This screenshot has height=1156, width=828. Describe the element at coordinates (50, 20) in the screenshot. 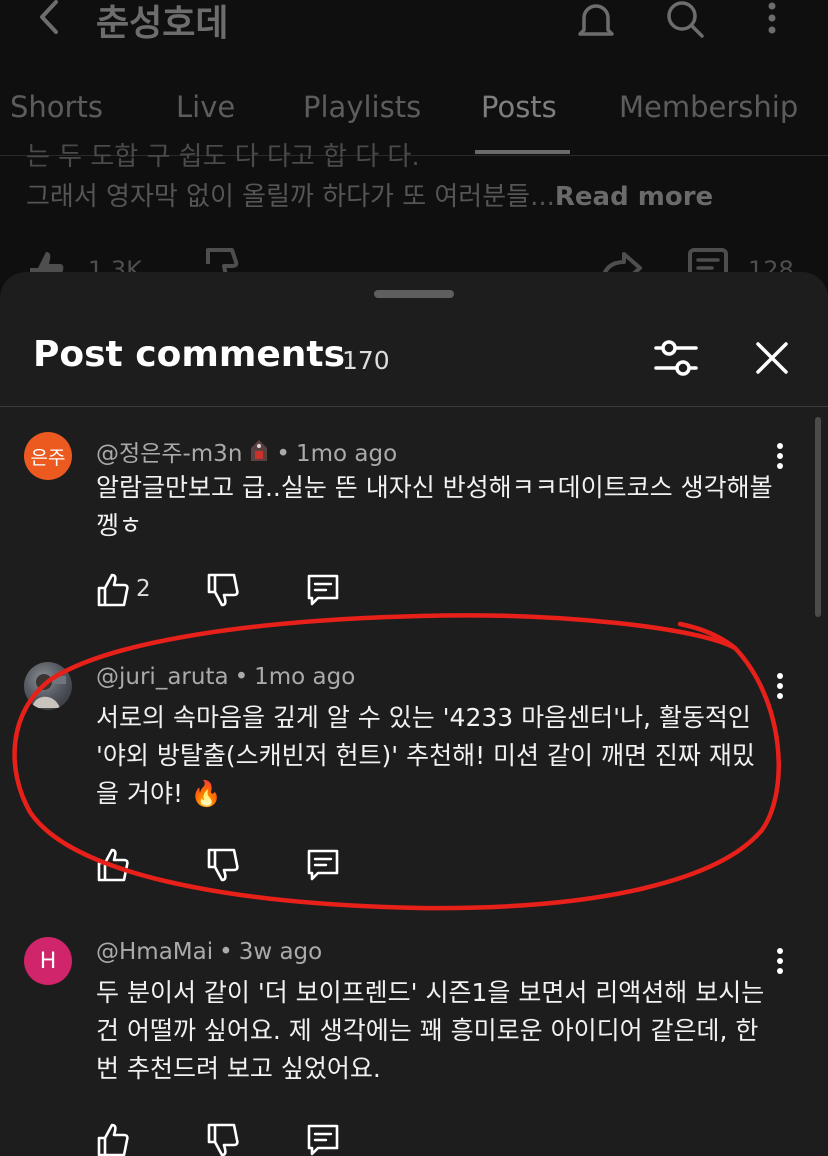

I see `back-arrow-icon` at that location.